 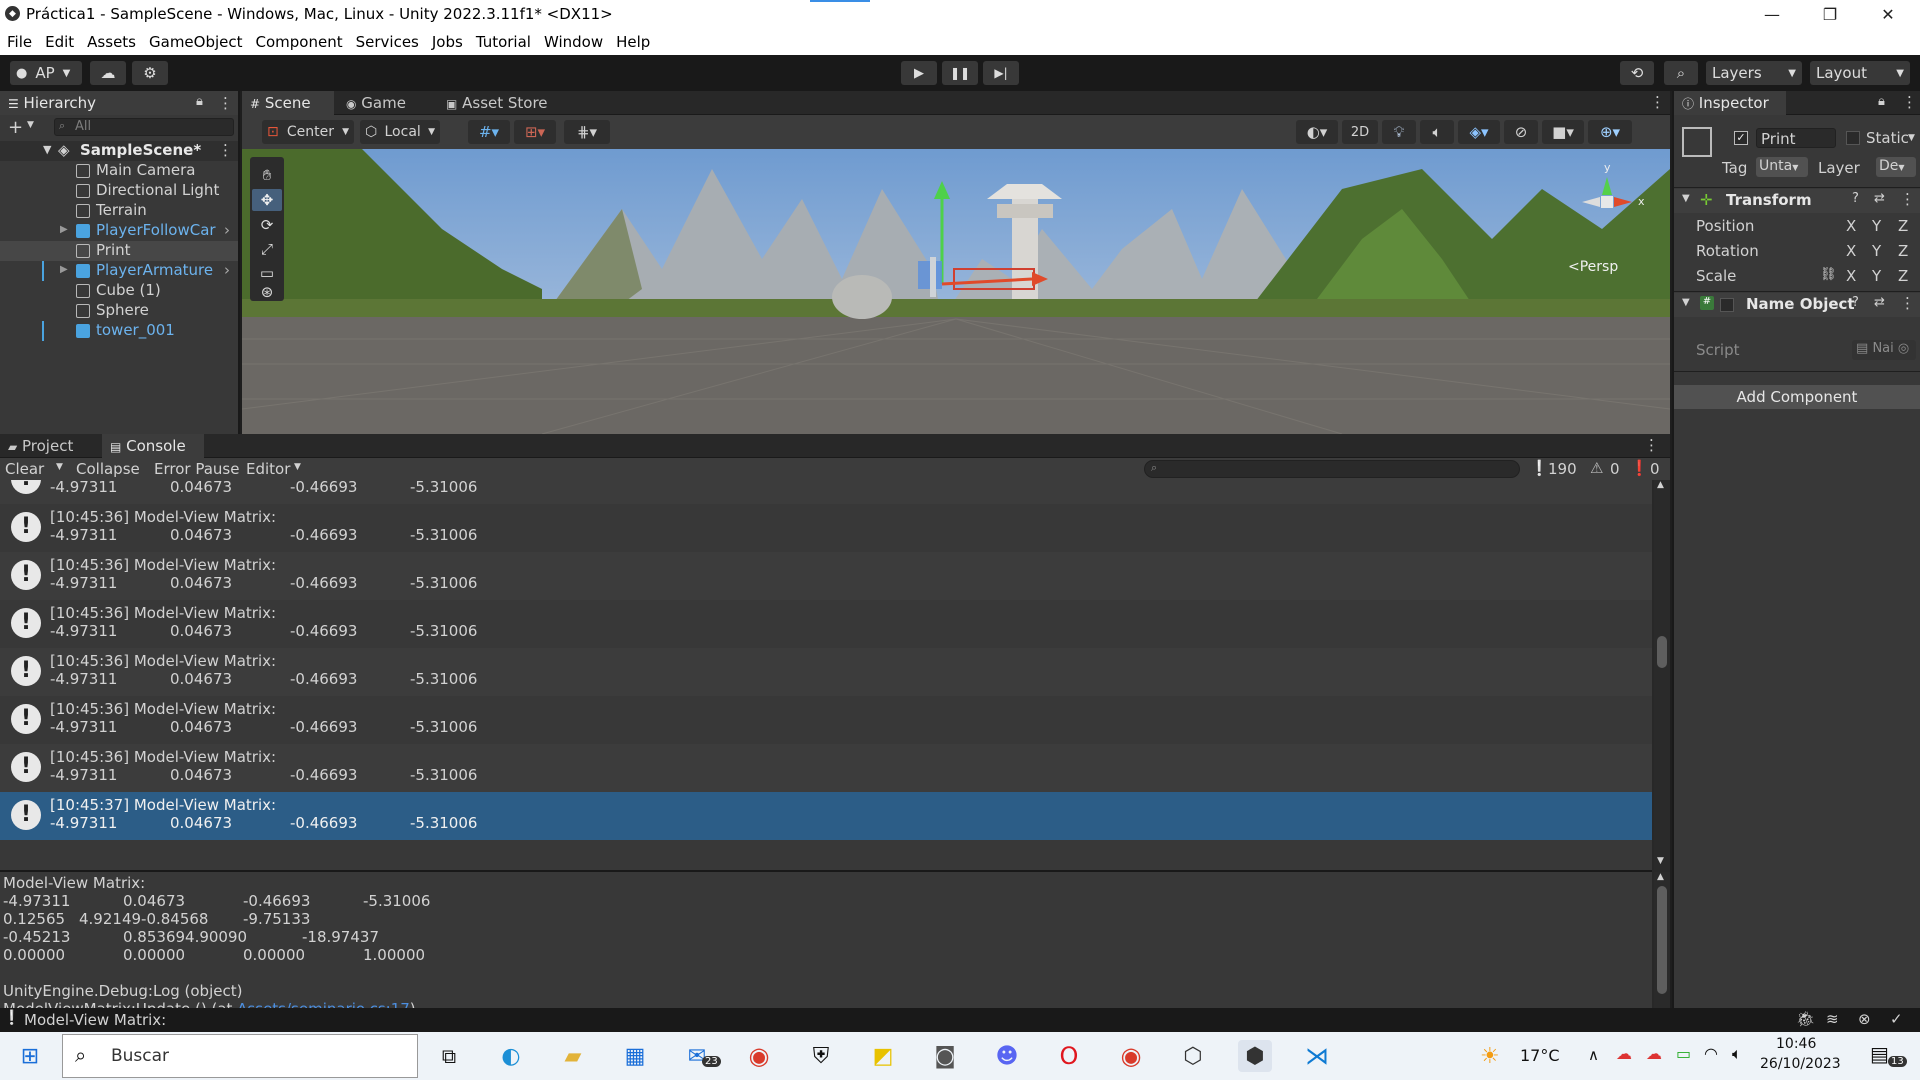 What do you see at coordinates (1593, 267) in the screenshot?
I see `perspective-label: <Persp` at bounding box center [1593, 267].